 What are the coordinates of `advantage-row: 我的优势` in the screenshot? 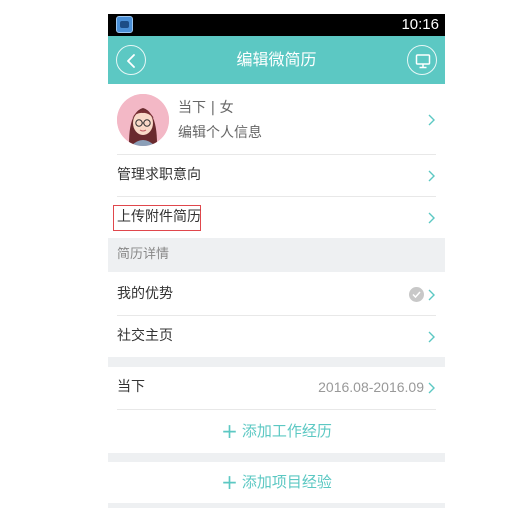 It's located at (276, 294).